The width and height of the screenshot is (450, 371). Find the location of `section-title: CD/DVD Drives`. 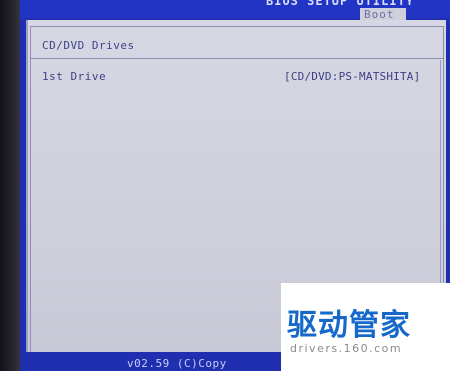

section-title: CD/DVD Drives is located at coordinates (88, 45).